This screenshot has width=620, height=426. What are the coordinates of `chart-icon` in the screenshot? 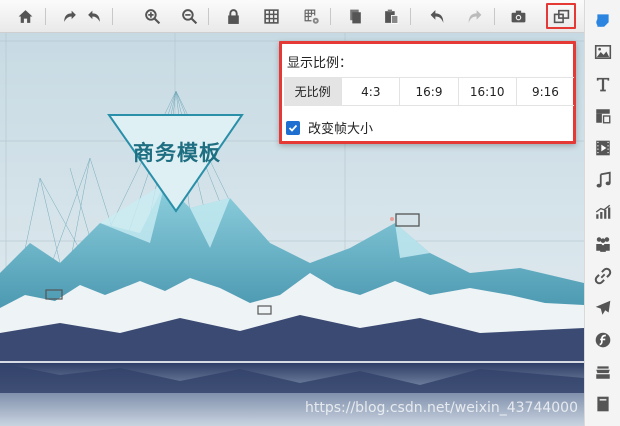 It's located at (603, 212).